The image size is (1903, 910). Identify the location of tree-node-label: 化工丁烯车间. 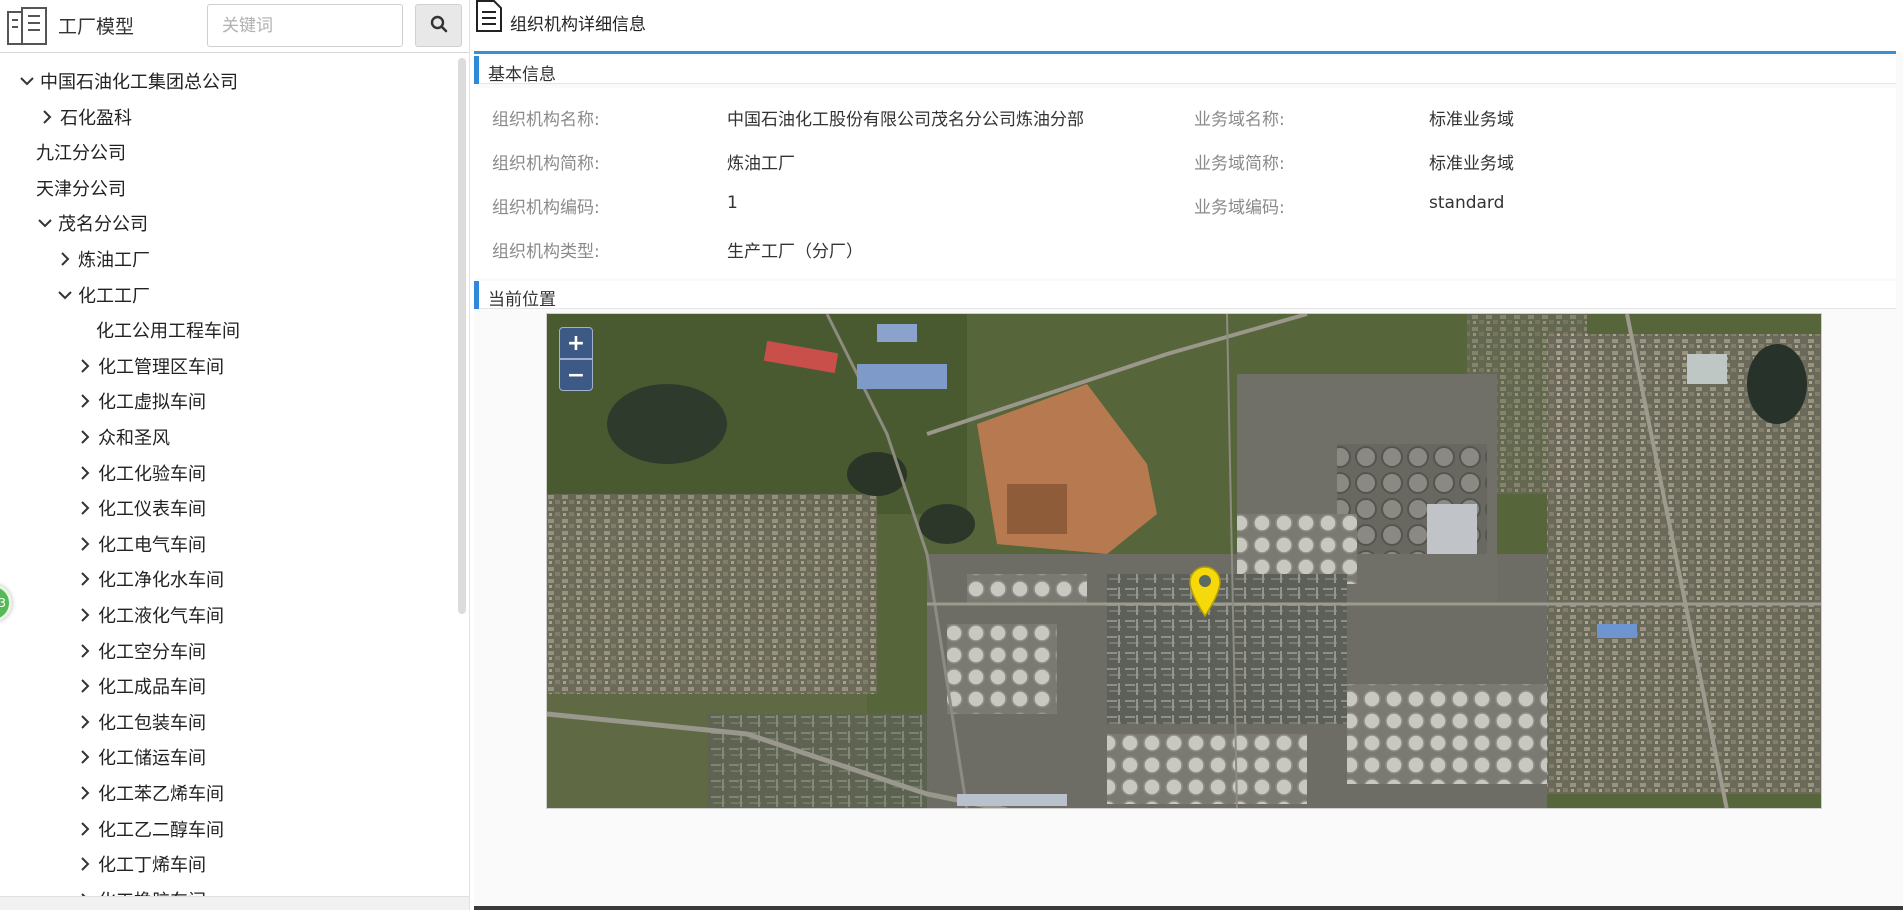
(152, 865).